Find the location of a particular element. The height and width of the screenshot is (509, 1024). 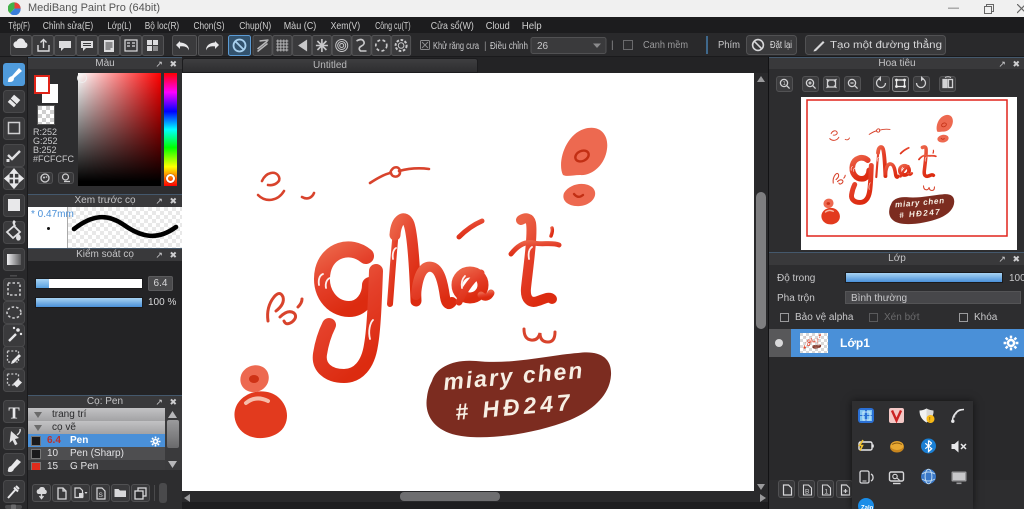

svg-text: Chụp(N) is located at coordinates (255, 26).